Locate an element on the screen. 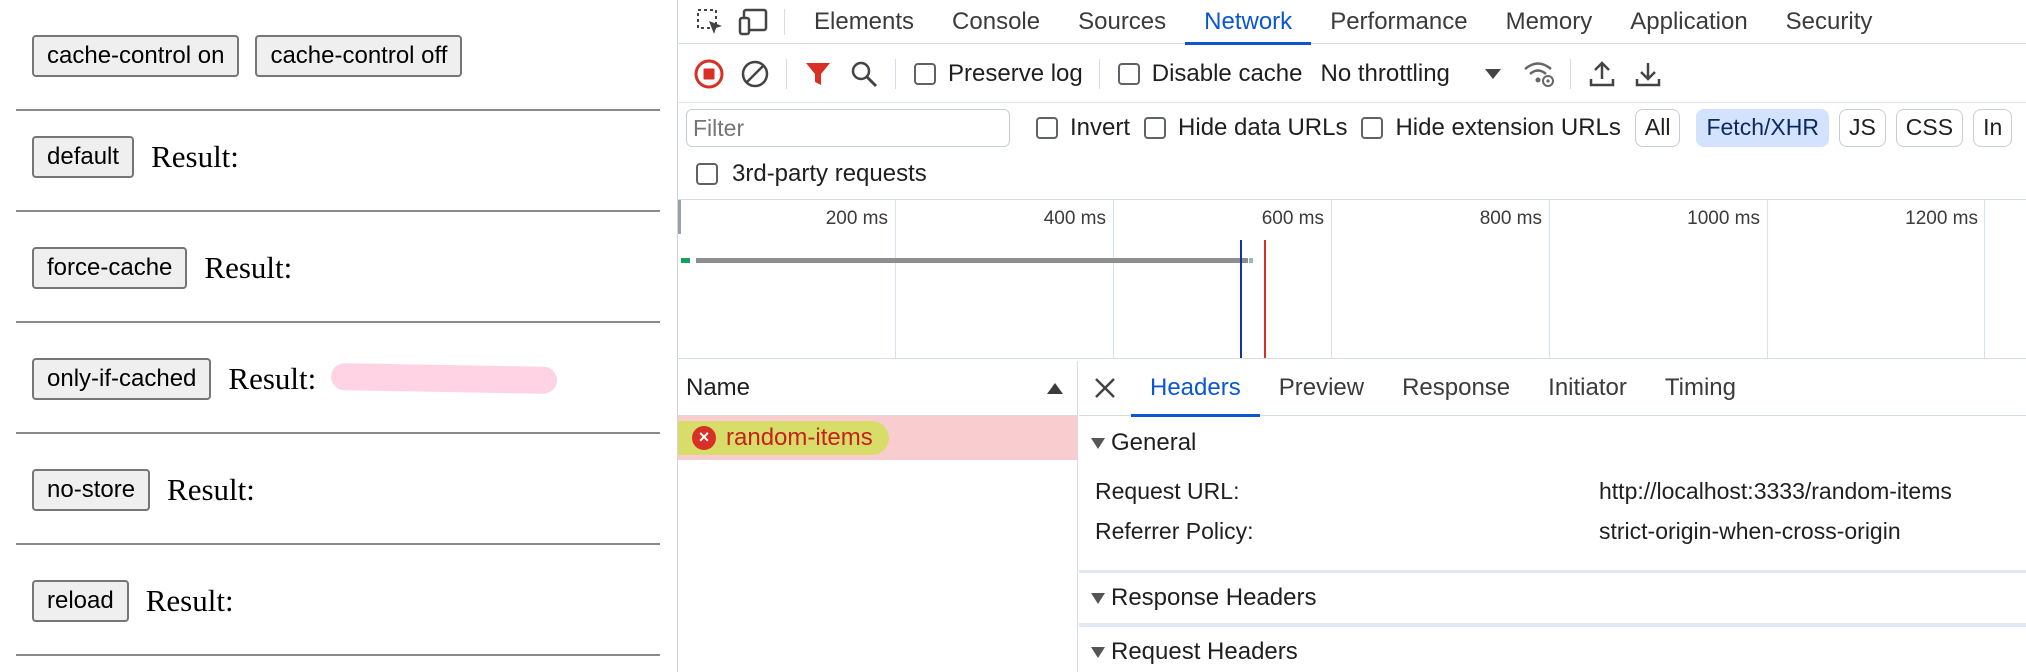 The width and height of the screenshot is (2026, 672). tick-label: 200 ms is located at coordinates (856, 218).